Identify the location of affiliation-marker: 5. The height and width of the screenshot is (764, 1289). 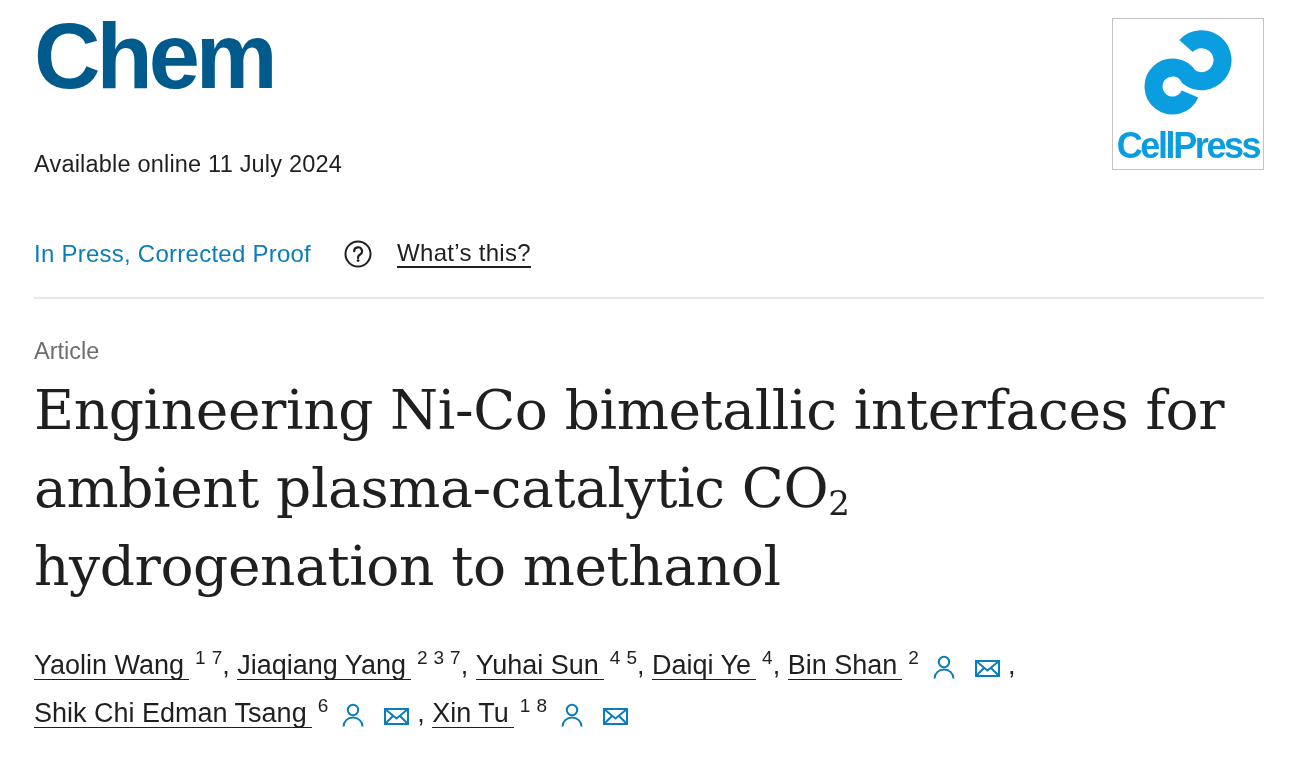
(631, 657).